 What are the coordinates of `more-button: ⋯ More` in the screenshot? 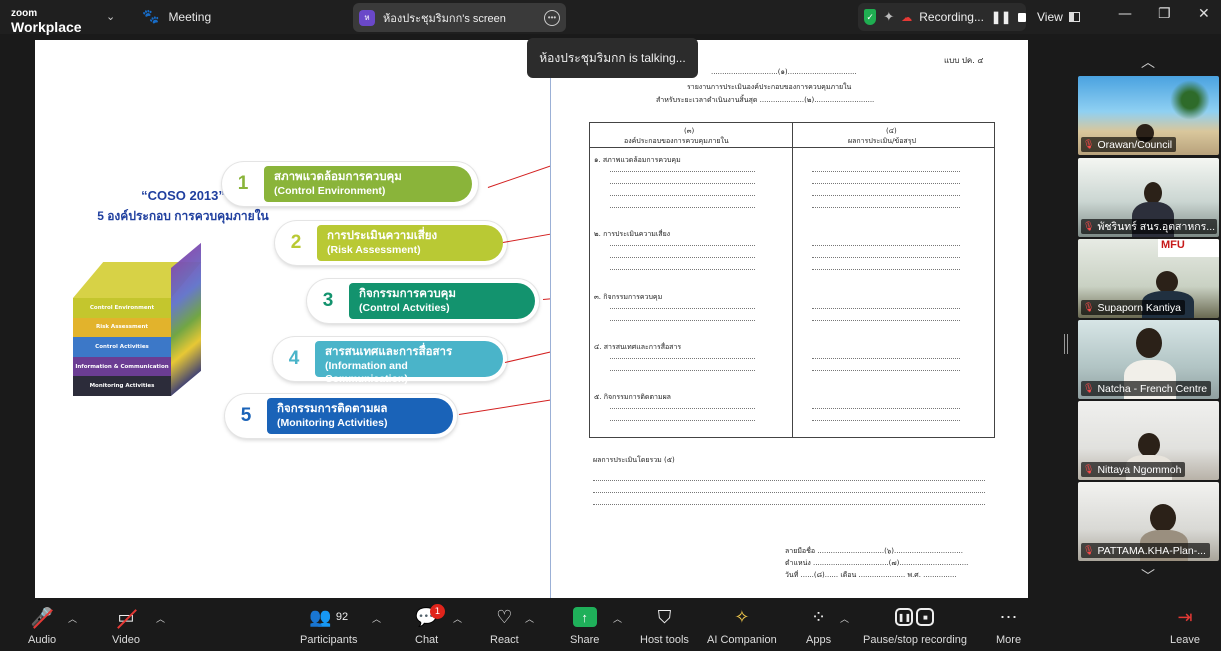 It's located at (1008, 625).